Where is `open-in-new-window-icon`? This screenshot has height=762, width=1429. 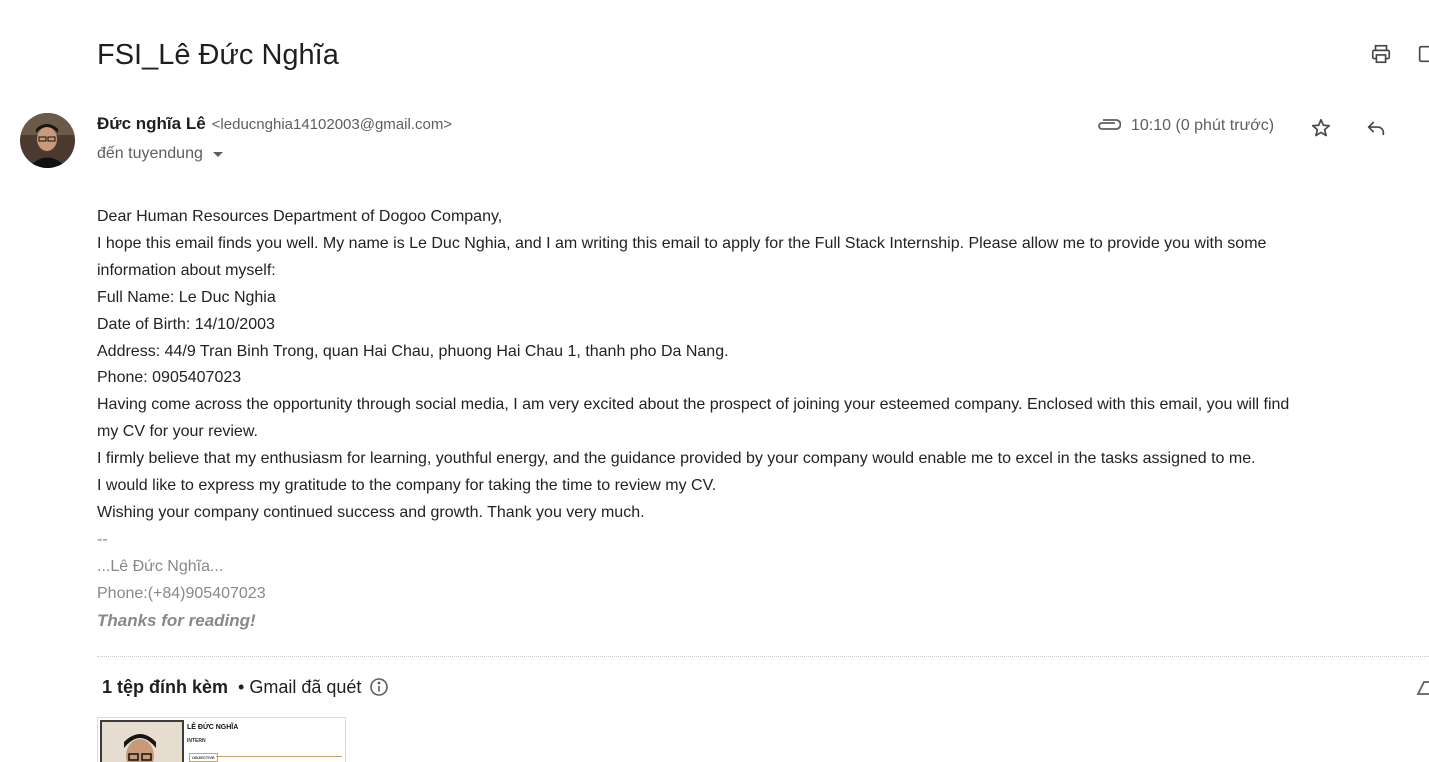
open-in-new-window-icon is located at coordinates (1421, 54).